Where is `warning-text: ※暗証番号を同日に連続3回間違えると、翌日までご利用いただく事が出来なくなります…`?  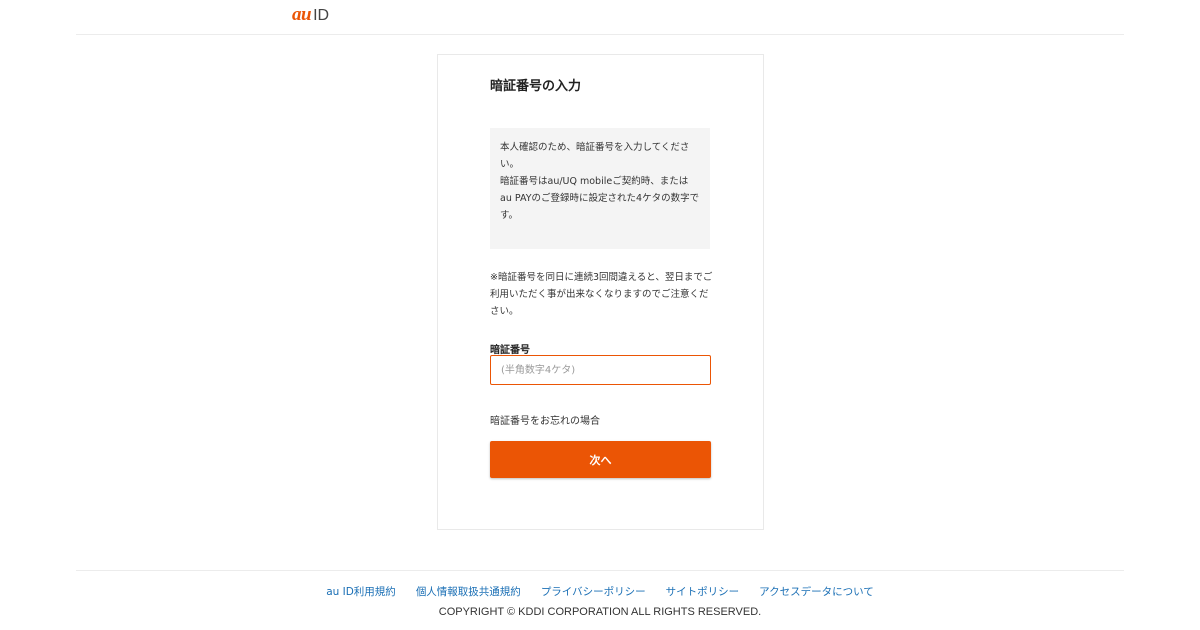 warning-text: ※暗証番号を同日に連続3回間違えると、翌日までご利用いただく事が出来なくなります… is located at coordinates (601, 294).